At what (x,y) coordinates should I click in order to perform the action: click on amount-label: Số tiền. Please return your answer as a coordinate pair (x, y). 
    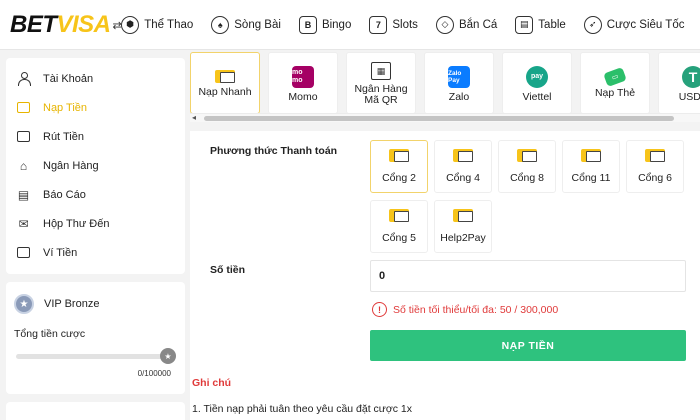
    Looking at the image, I should click on (228, 270).